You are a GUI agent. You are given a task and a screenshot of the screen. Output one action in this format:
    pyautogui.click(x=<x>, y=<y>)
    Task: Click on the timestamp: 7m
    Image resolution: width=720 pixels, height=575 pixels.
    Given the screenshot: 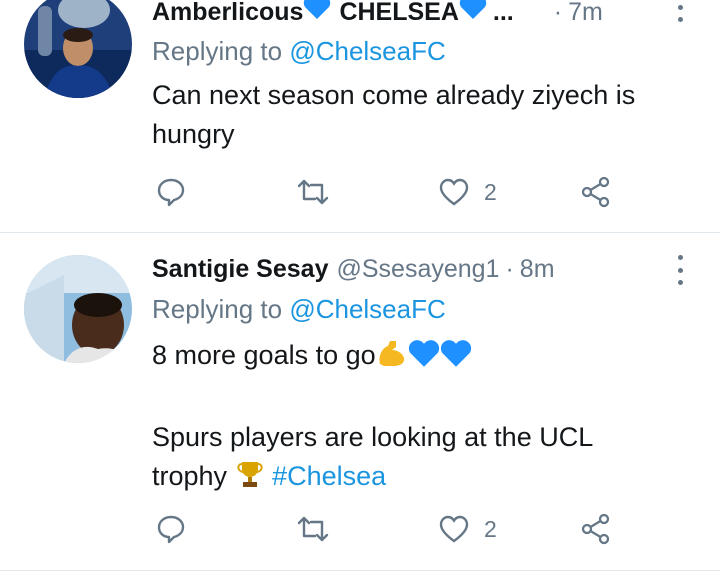 What is the action you would take?
    pyautogui.click(x=585, y=13)
    